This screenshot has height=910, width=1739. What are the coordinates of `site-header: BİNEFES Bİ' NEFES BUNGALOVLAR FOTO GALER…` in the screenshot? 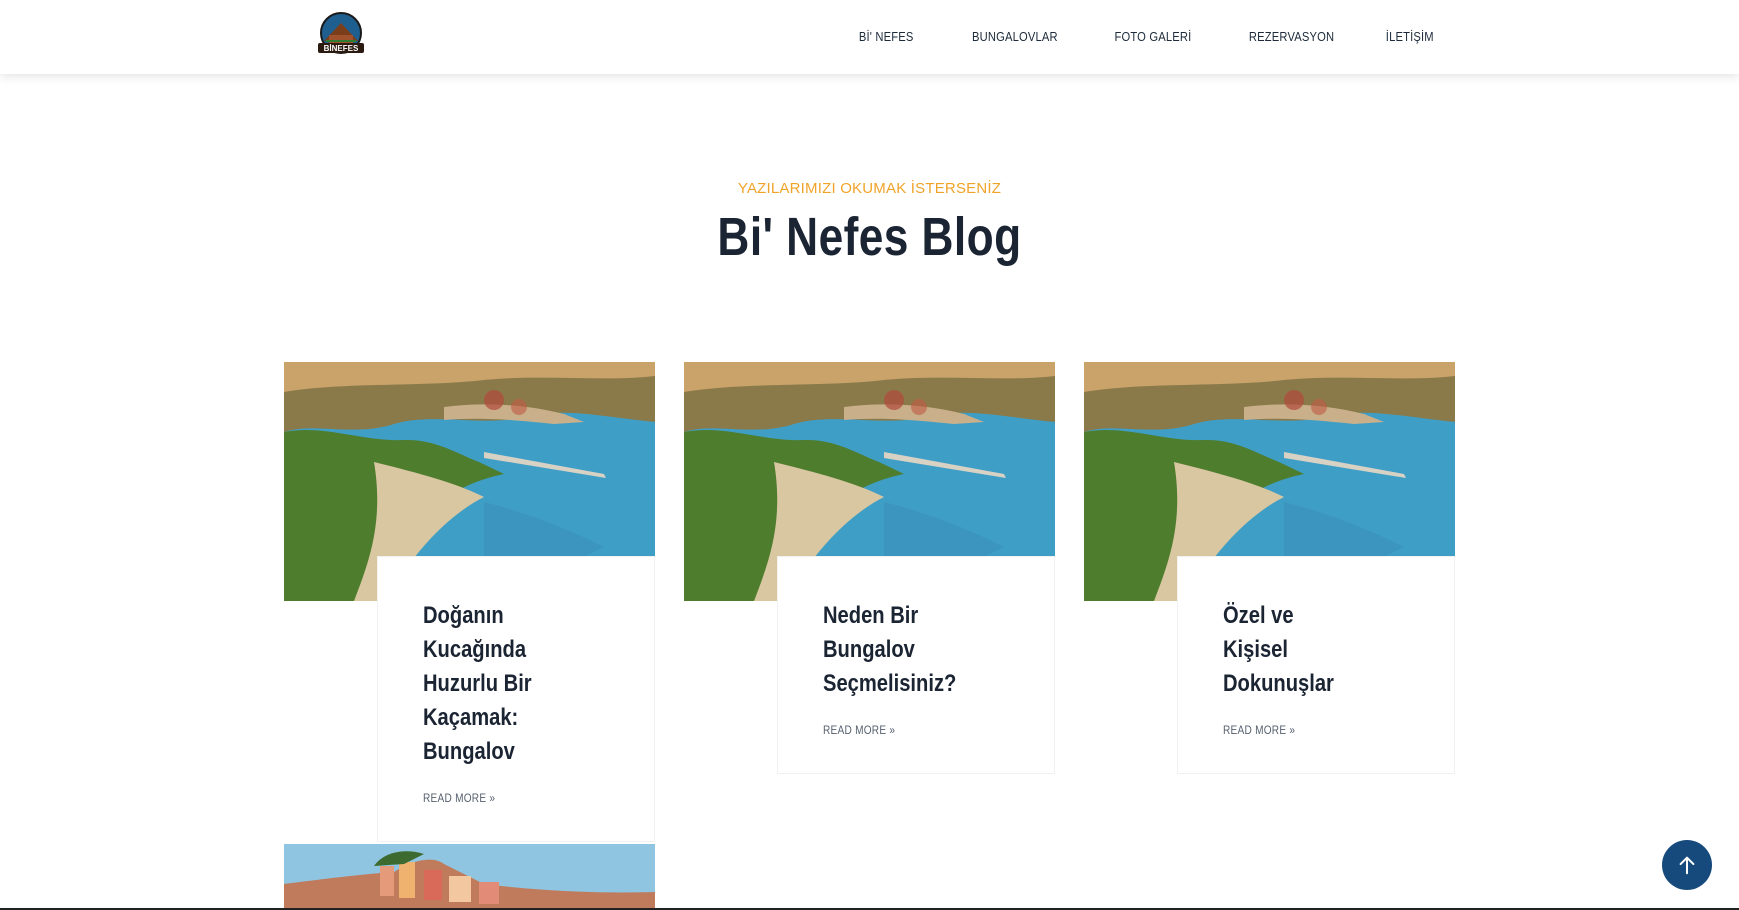 It's located at (869, 37).